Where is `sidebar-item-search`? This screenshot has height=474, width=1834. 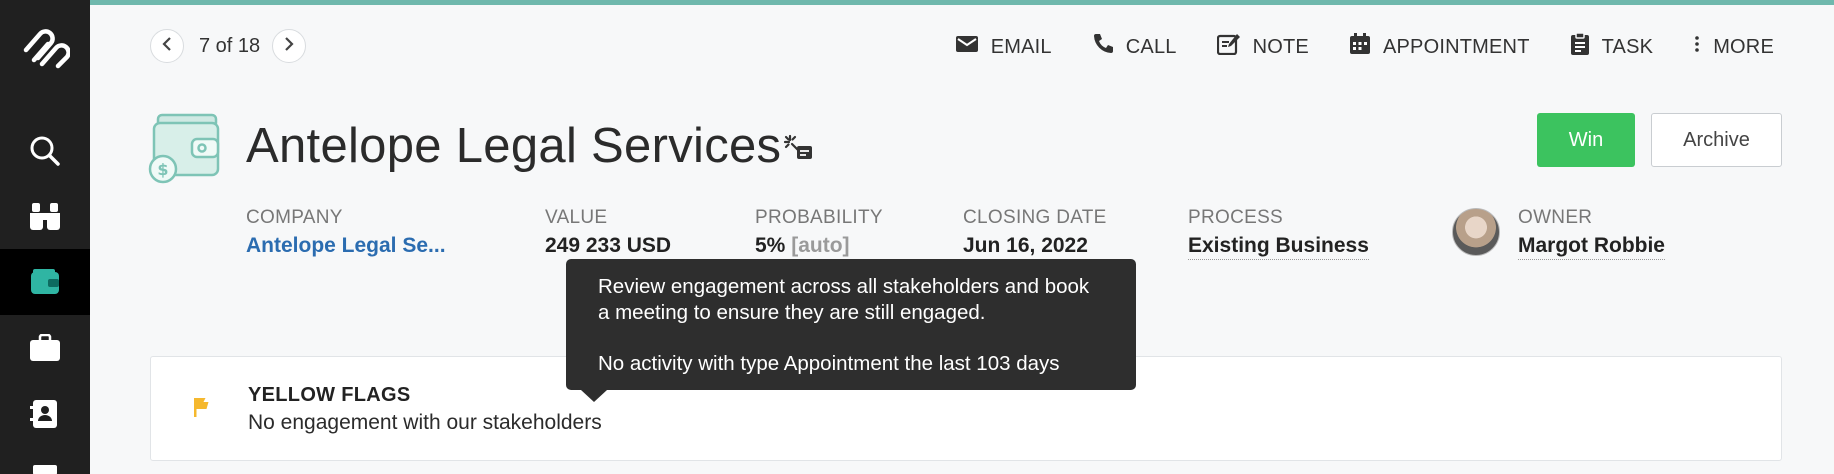
sidebar-item-search is located at coordinates (45, 151).